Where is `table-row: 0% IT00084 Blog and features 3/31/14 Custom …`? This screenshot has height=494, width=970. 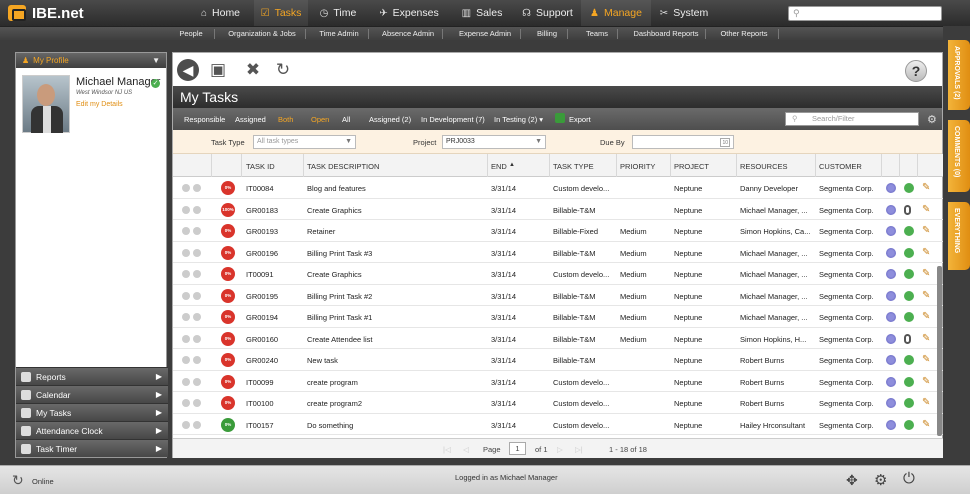 table-row: 0% IT00084 Blog and features 3/31/14 Custom … is located at coordinates (558, 188).